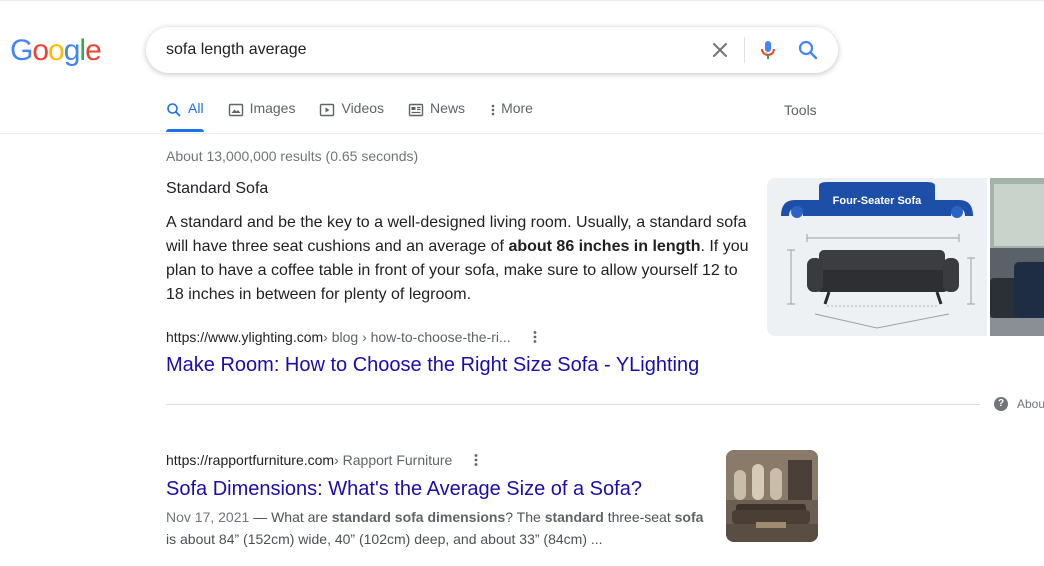 The image size is (1044, 566). I want to click on result-thumbnail, so click(772, 496).